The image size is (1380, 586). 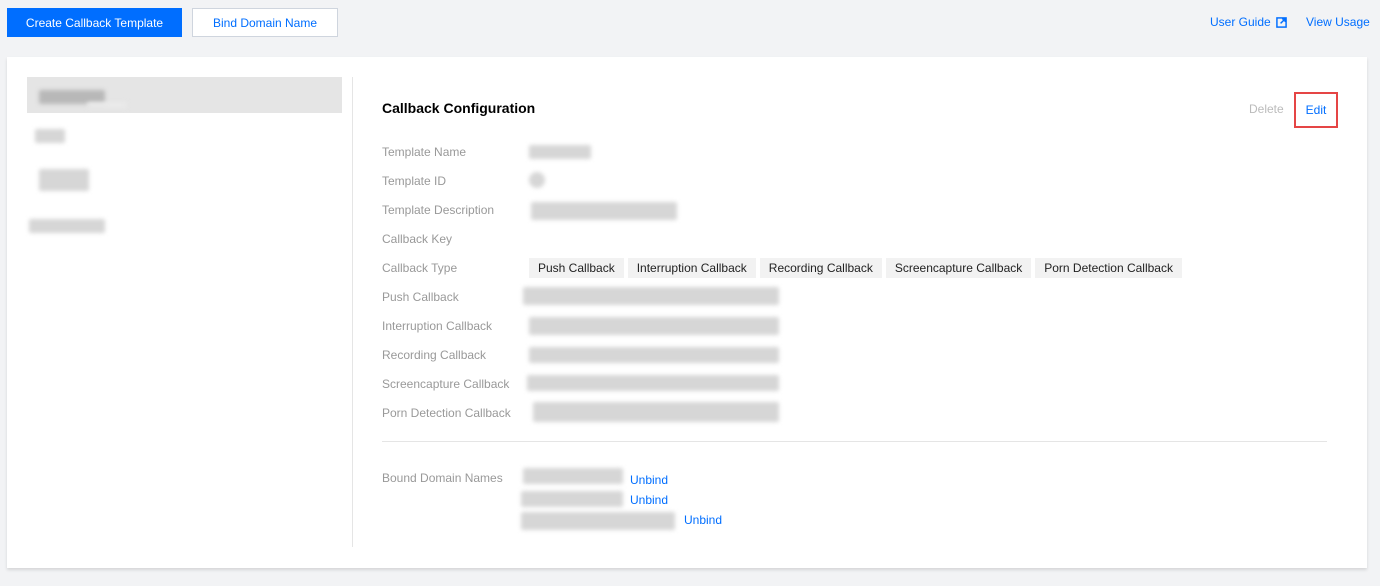 What do you see at coordinates (446, 384) in the screenshot?
I see `field-label: Screencapture Callback` at bounding box center [446, 384].